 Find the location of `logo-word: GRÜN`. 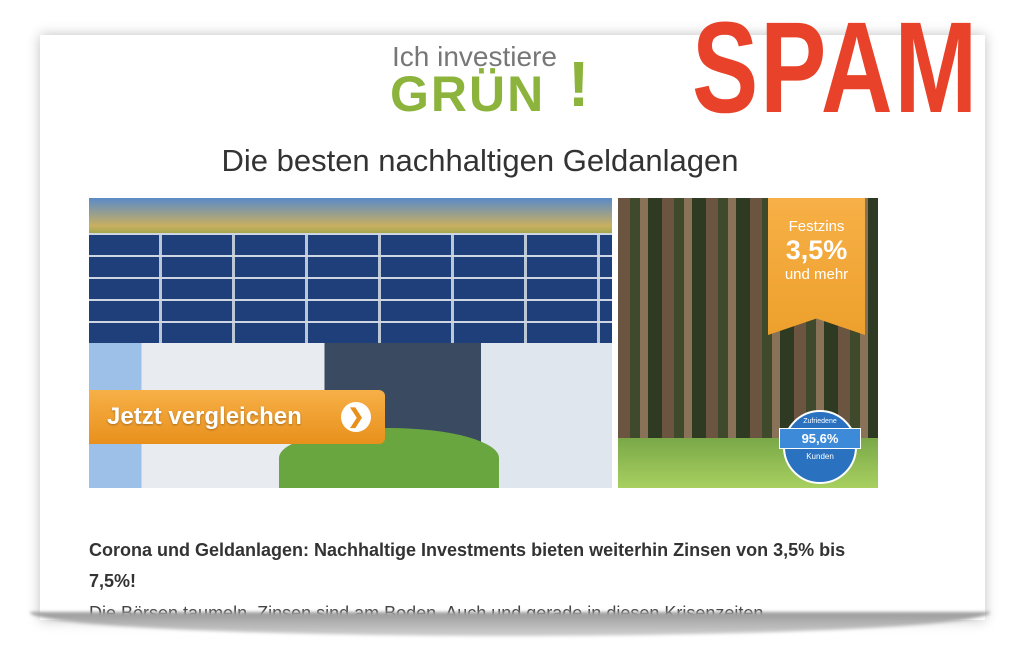

logo-word: GRÜN is located at coordinates (468, 94).